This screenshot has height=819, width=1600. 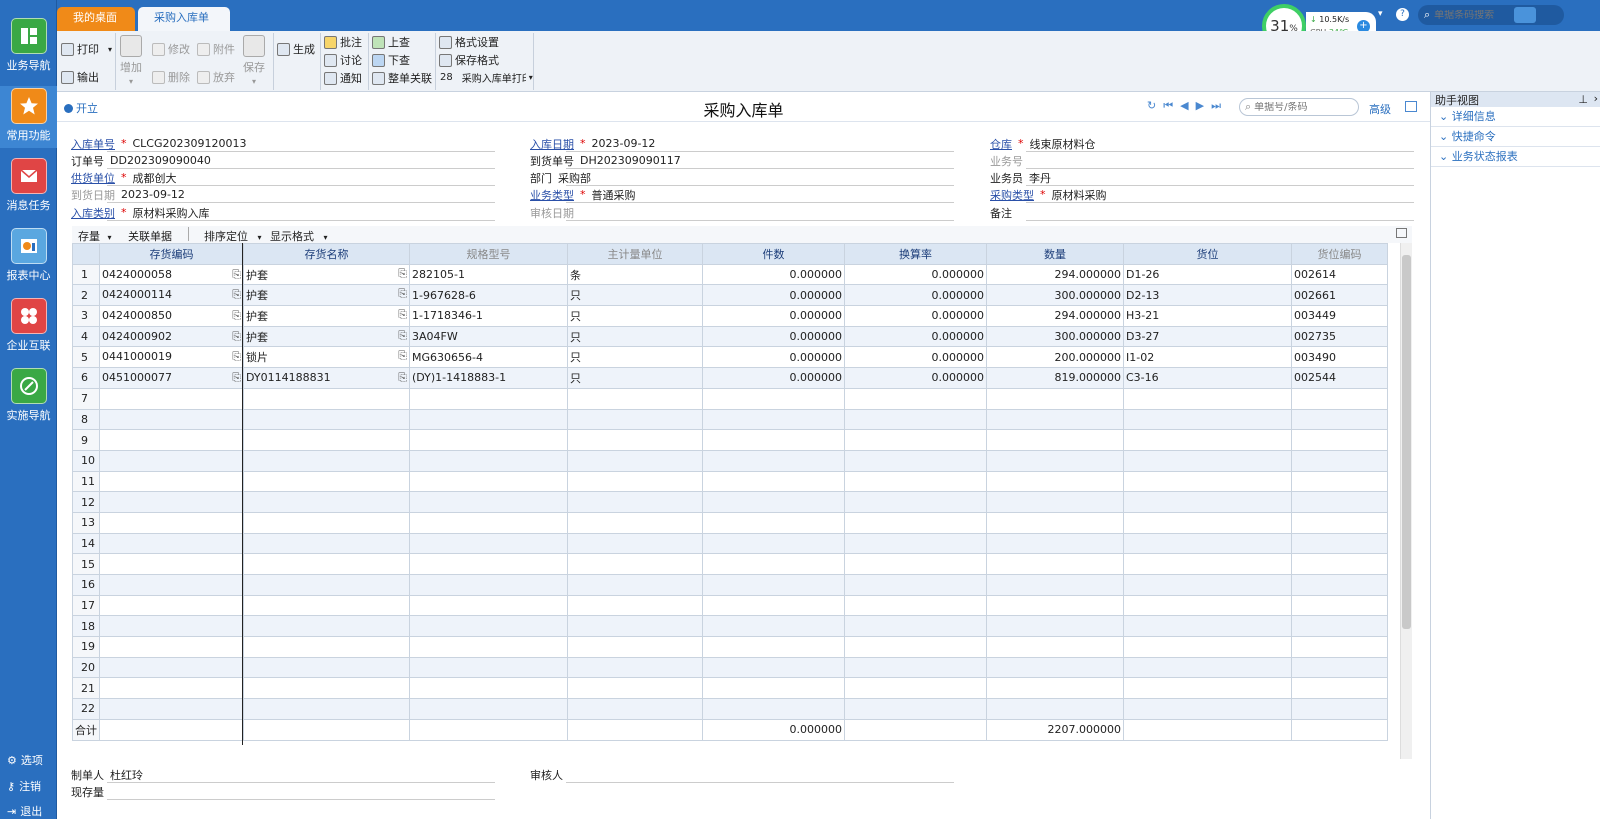 What do you see at coordinates (488, 316) in the screenshot?
I see `table-cell: 1-1718346-1` at bounding box center [488, 316].